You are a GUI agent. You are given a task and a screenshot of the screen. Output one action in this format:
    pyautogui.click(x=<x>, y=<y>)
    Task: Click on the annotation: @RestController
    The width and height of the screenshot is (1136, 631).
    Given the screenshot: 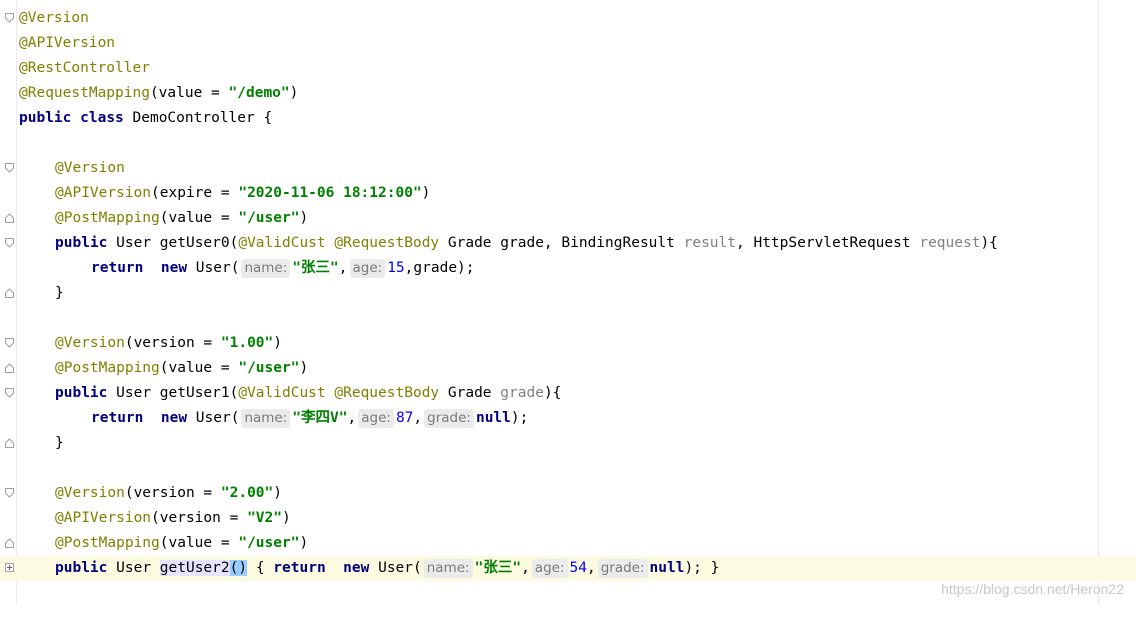 What is the action you would take?
    pyautogui.click(x=84, y=68)
    